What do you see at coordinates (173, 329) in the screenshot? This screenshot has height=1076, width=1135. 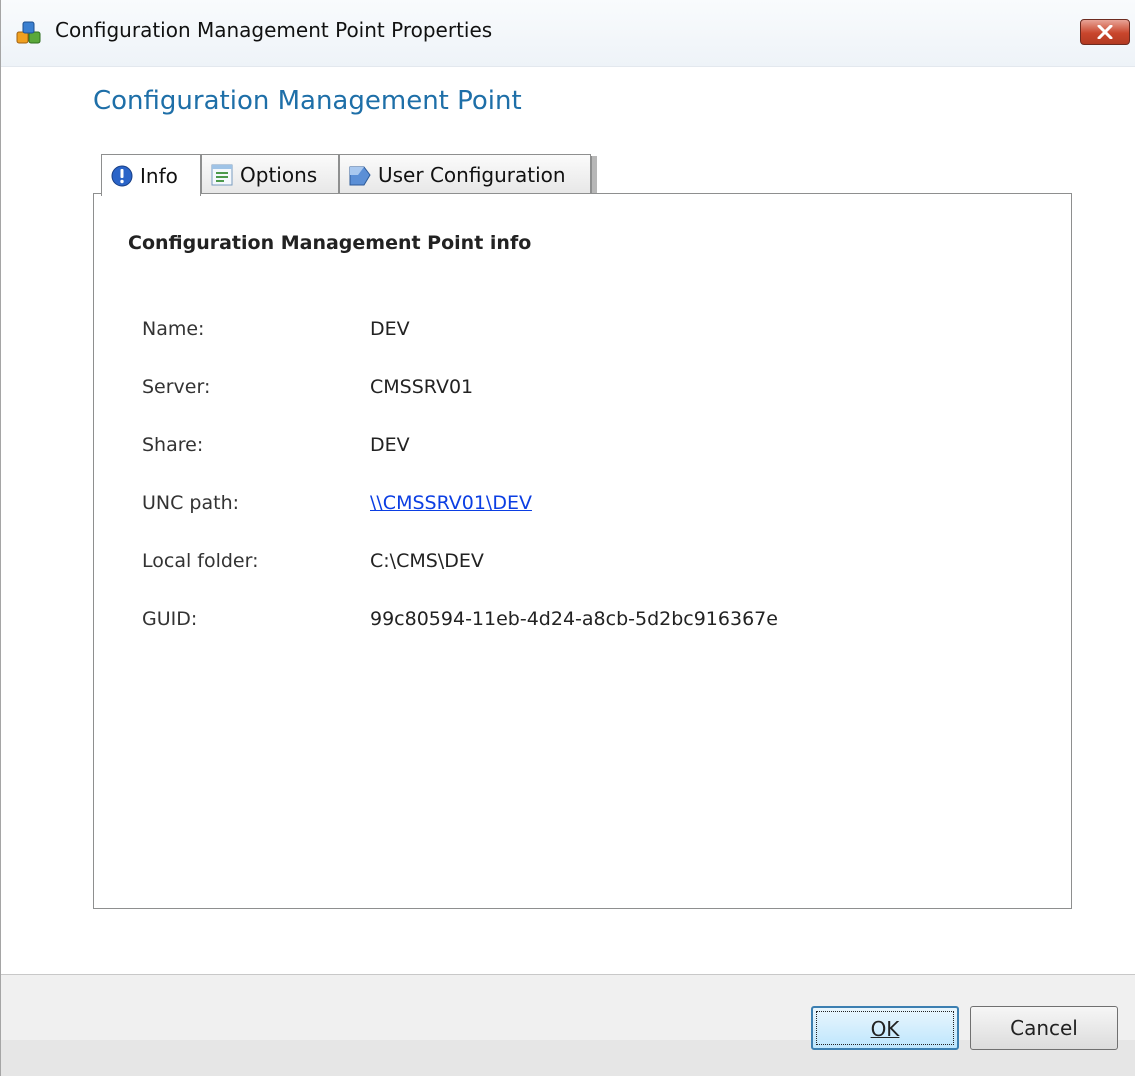 I see `field-label: Name:` at bounding box center [173, 329].